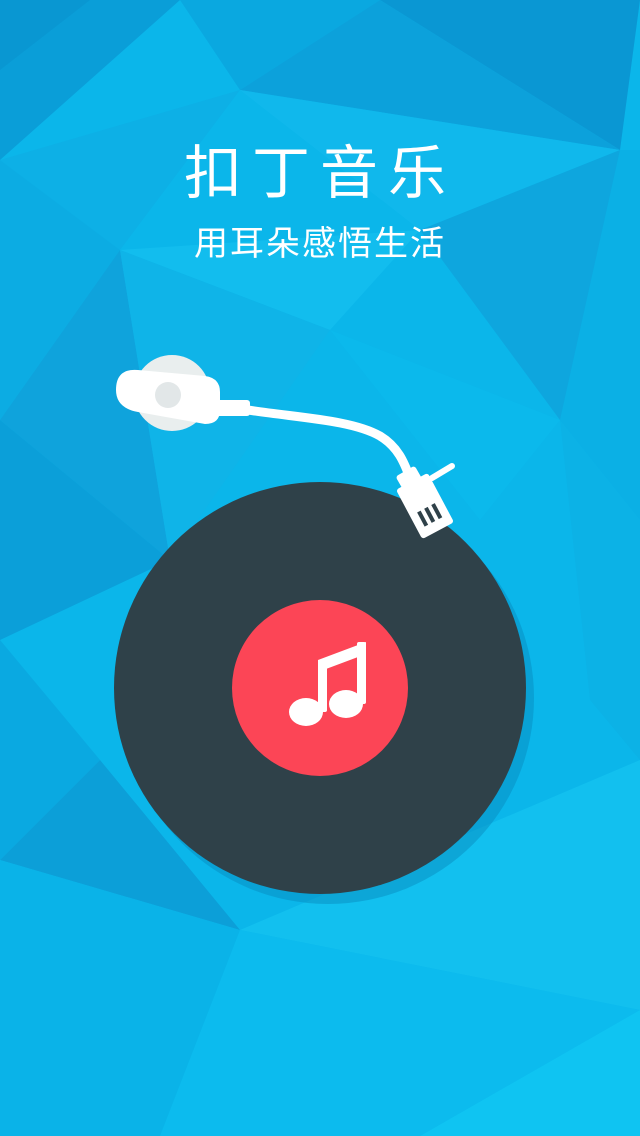 This screenshot has height=1136, width=640. I want to click on app-title: 扣丁音乐, so click(319, 173).